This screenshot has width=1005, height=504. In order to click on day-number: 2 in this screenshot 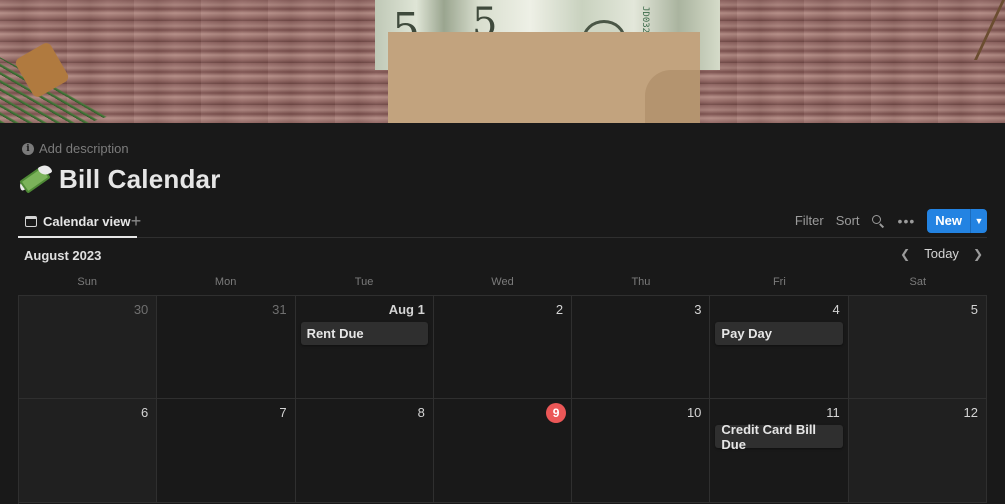, I will do `click(559, 309)`.